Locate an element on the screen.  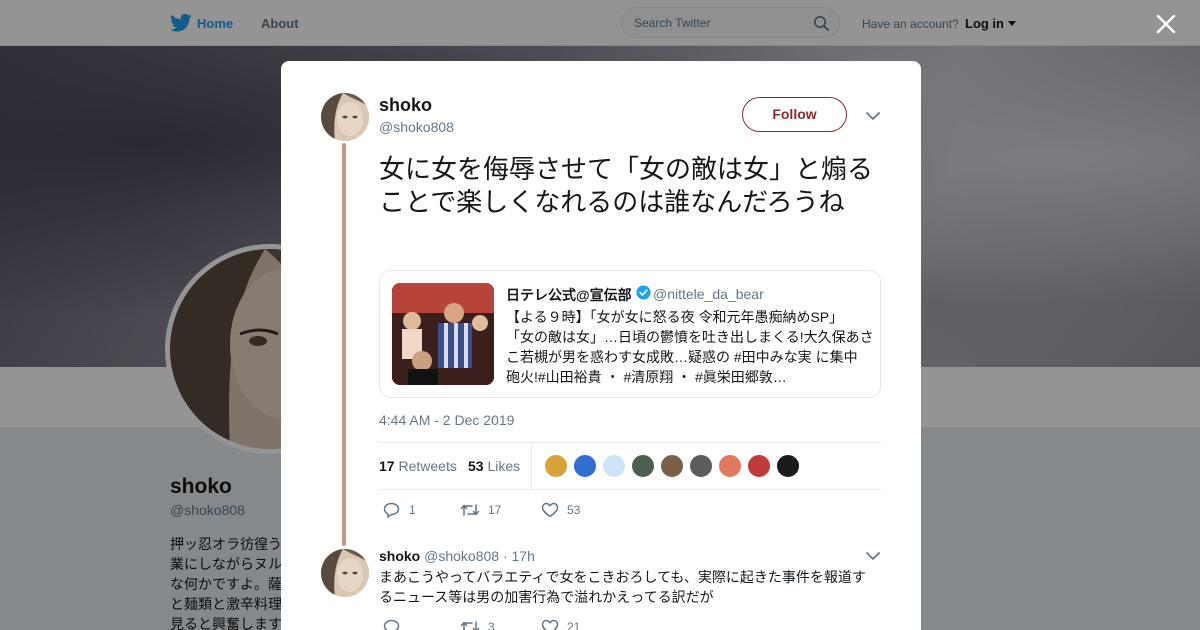
follow-button: Follow is located at coordinates (794, 114).